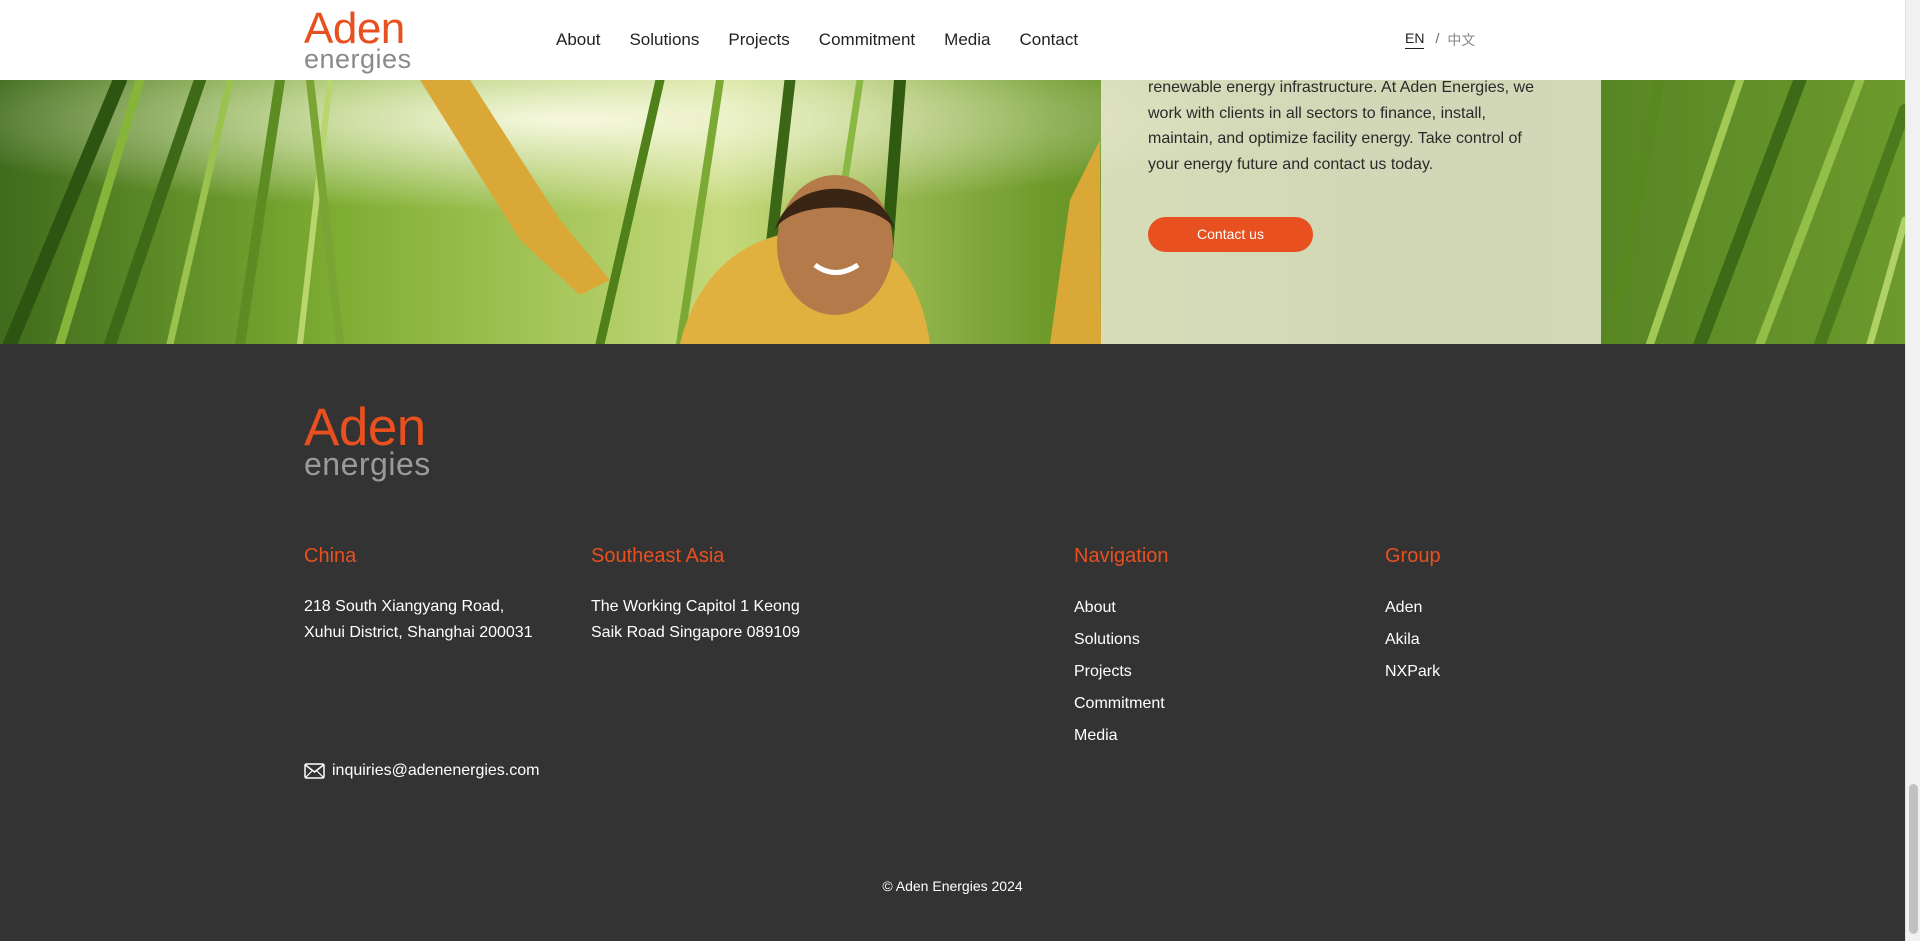 The height and width of the screenshot is (941, 1920). Describe the element at coordinates (1121, 704) in the screenshot. I see `footer-link-commitment: Commitment` at that location.